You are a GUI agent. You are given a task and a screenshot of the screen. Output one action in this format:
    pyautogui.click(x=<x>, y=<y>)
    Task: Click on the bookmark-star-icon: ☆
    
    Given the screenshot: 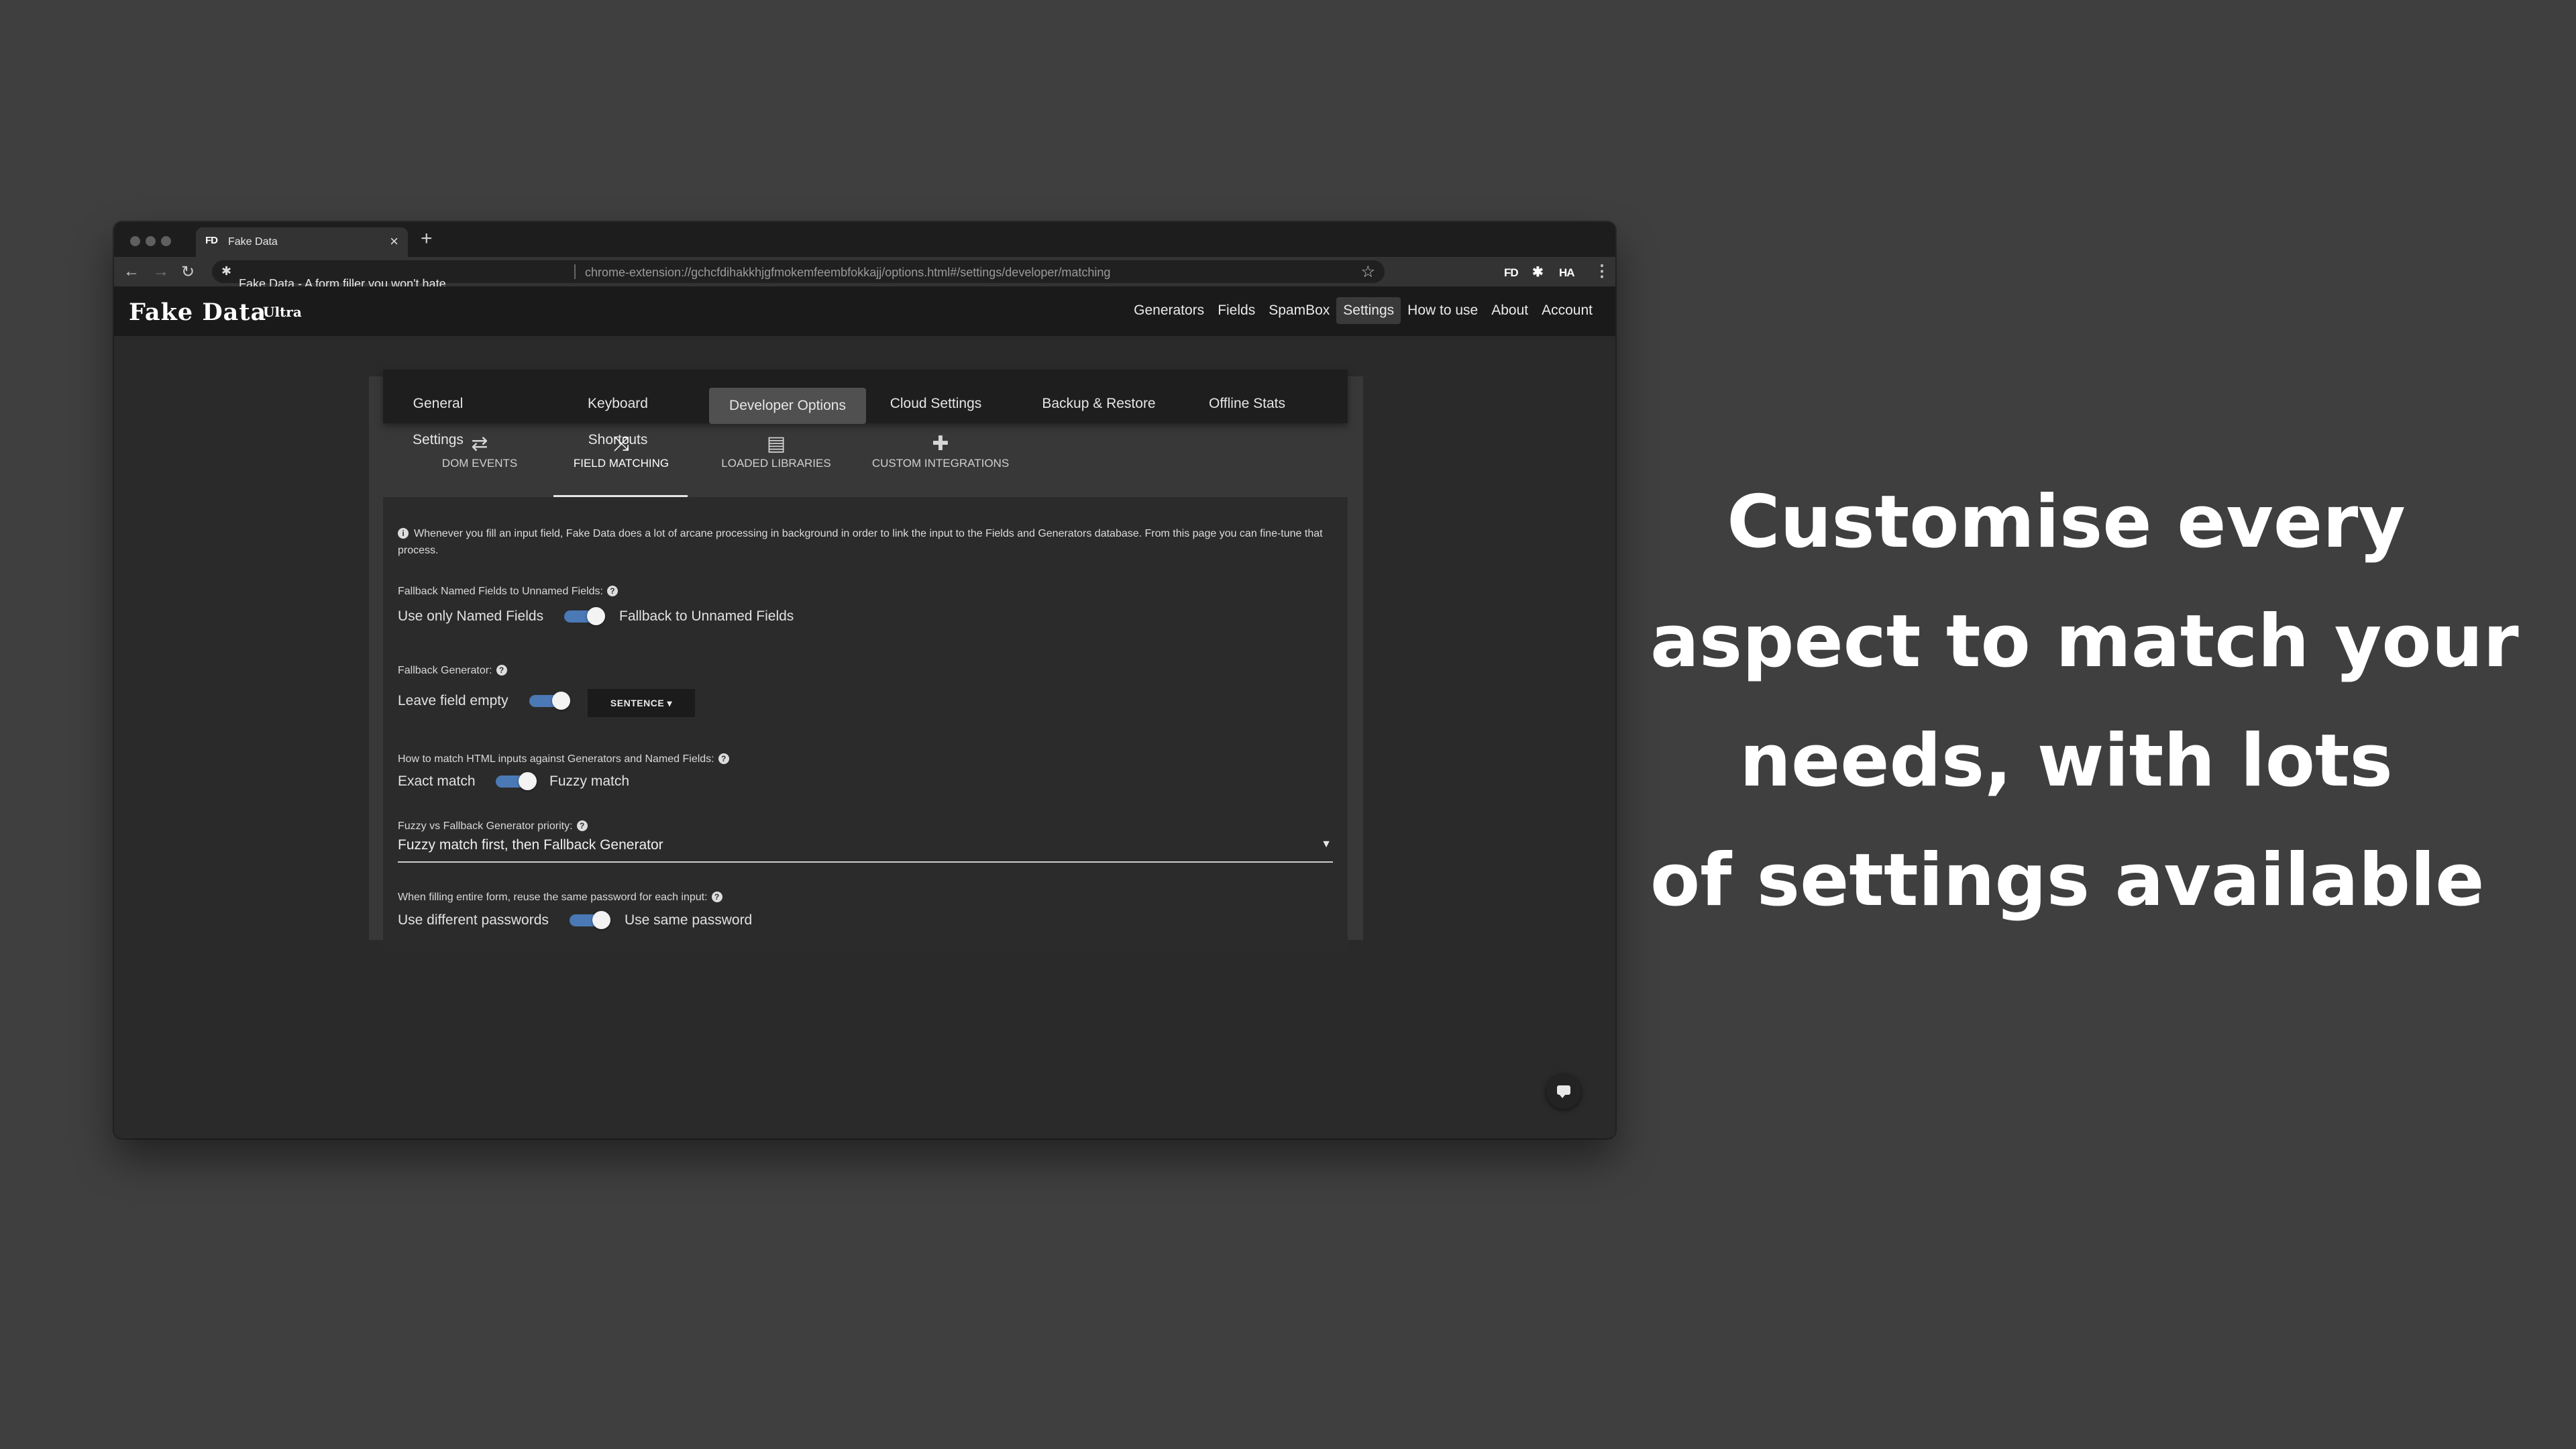 What is the action you would take?
    pyautogui.click(x=1367, y=272)
    